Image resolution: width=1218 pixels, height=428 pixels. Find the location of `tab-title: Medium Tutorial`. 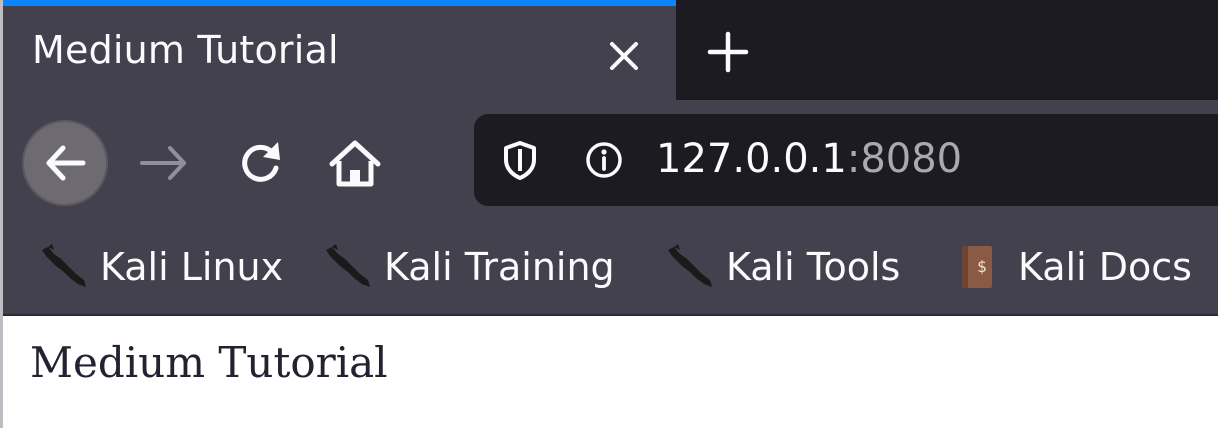

tab-title: Medium Tutorial is located at coordinates (185, 50).